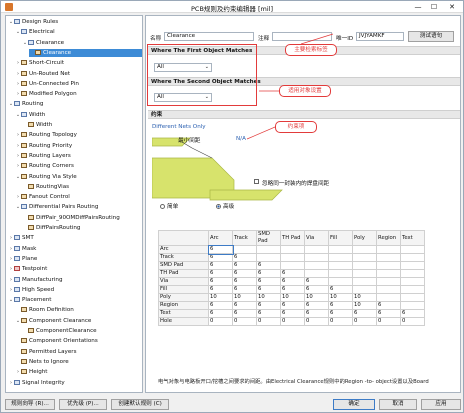  I want to click on tree-item: Permitted Layers, so click(78, 352).